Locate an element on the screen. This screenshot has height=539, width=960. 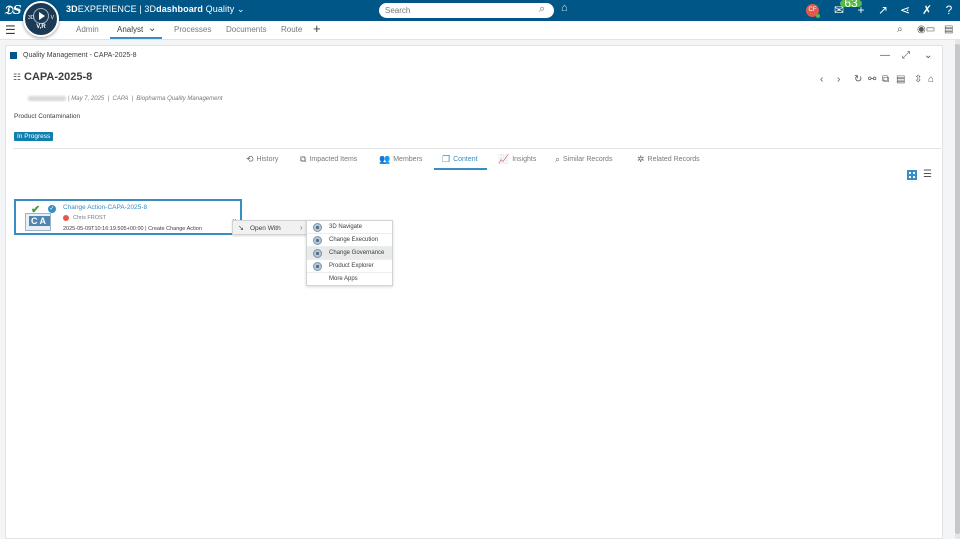
compass-icon: 3D V V,R is located at coordinates (41, 19).